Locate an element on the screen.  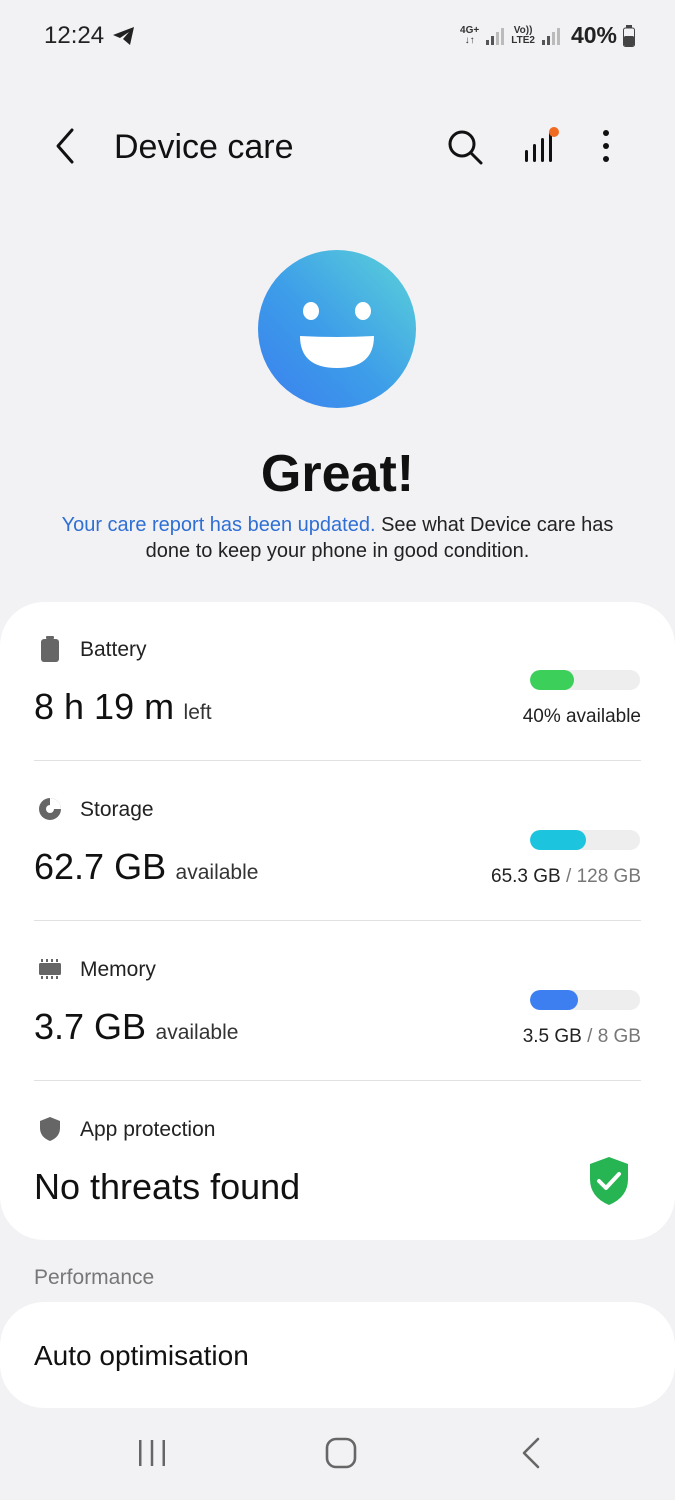
network-volte-label: Vo)) LTE2 is located at coordinates (523, 35).